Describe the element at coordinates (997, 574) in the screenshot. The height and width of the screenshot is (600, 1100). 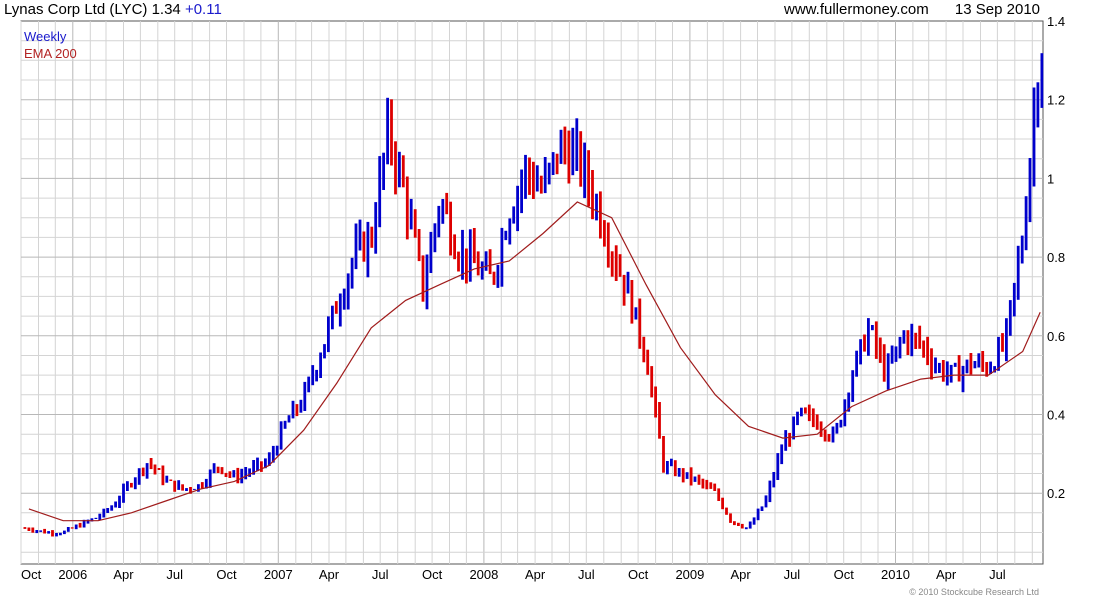
I see `x-tick-label: Jul` at that location.